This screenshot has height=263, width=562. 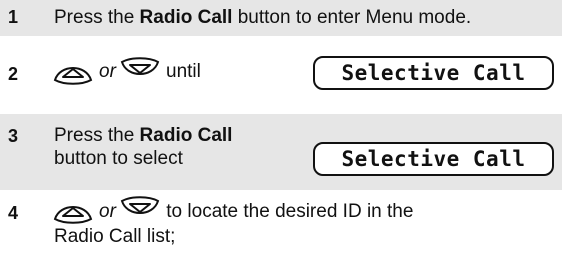 I want to click on step-text: to locate the desired ID in the, so click(x=287, y=211).